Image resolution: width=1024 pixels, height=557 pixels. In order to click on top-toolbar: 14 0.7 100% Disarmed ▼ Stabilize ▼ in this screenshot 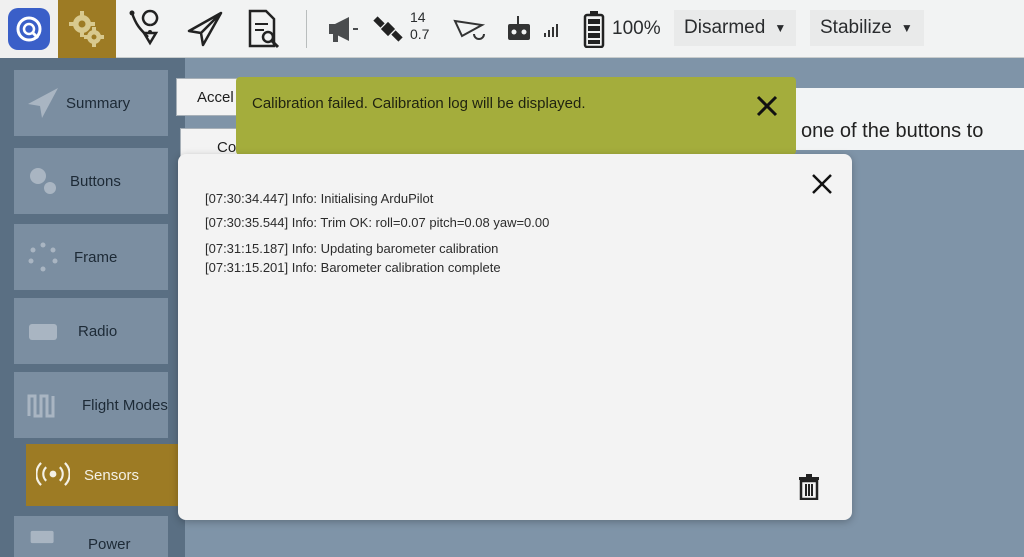, I will do `click(512, 29)`.